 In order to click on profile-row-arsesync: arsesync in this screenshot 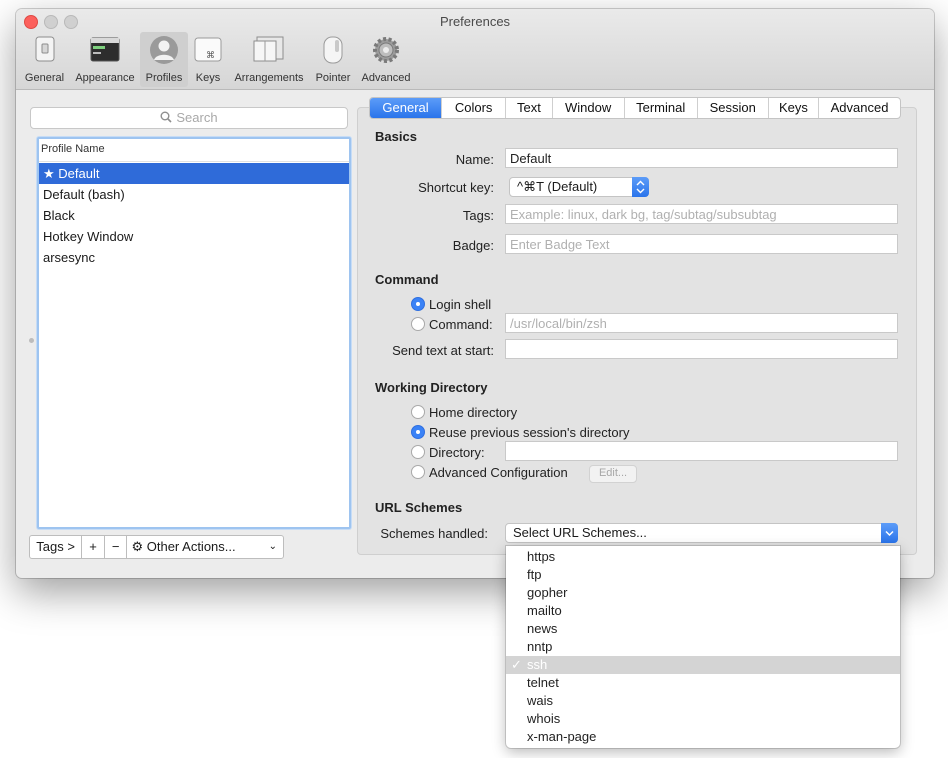, I will do `click(194, 257)`.